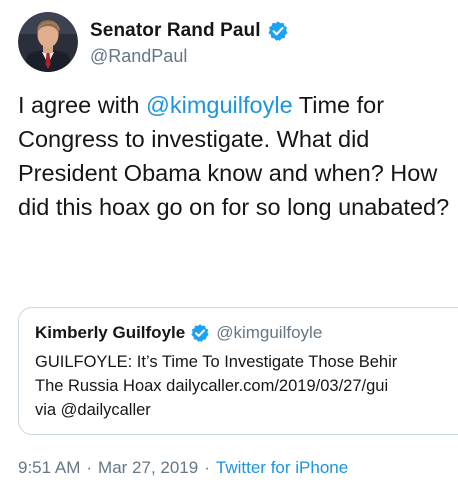 This screenshot has height=486, width=458. I want to click on author-names: Senator Rand Paul @RandPaul, so click(189, 42).